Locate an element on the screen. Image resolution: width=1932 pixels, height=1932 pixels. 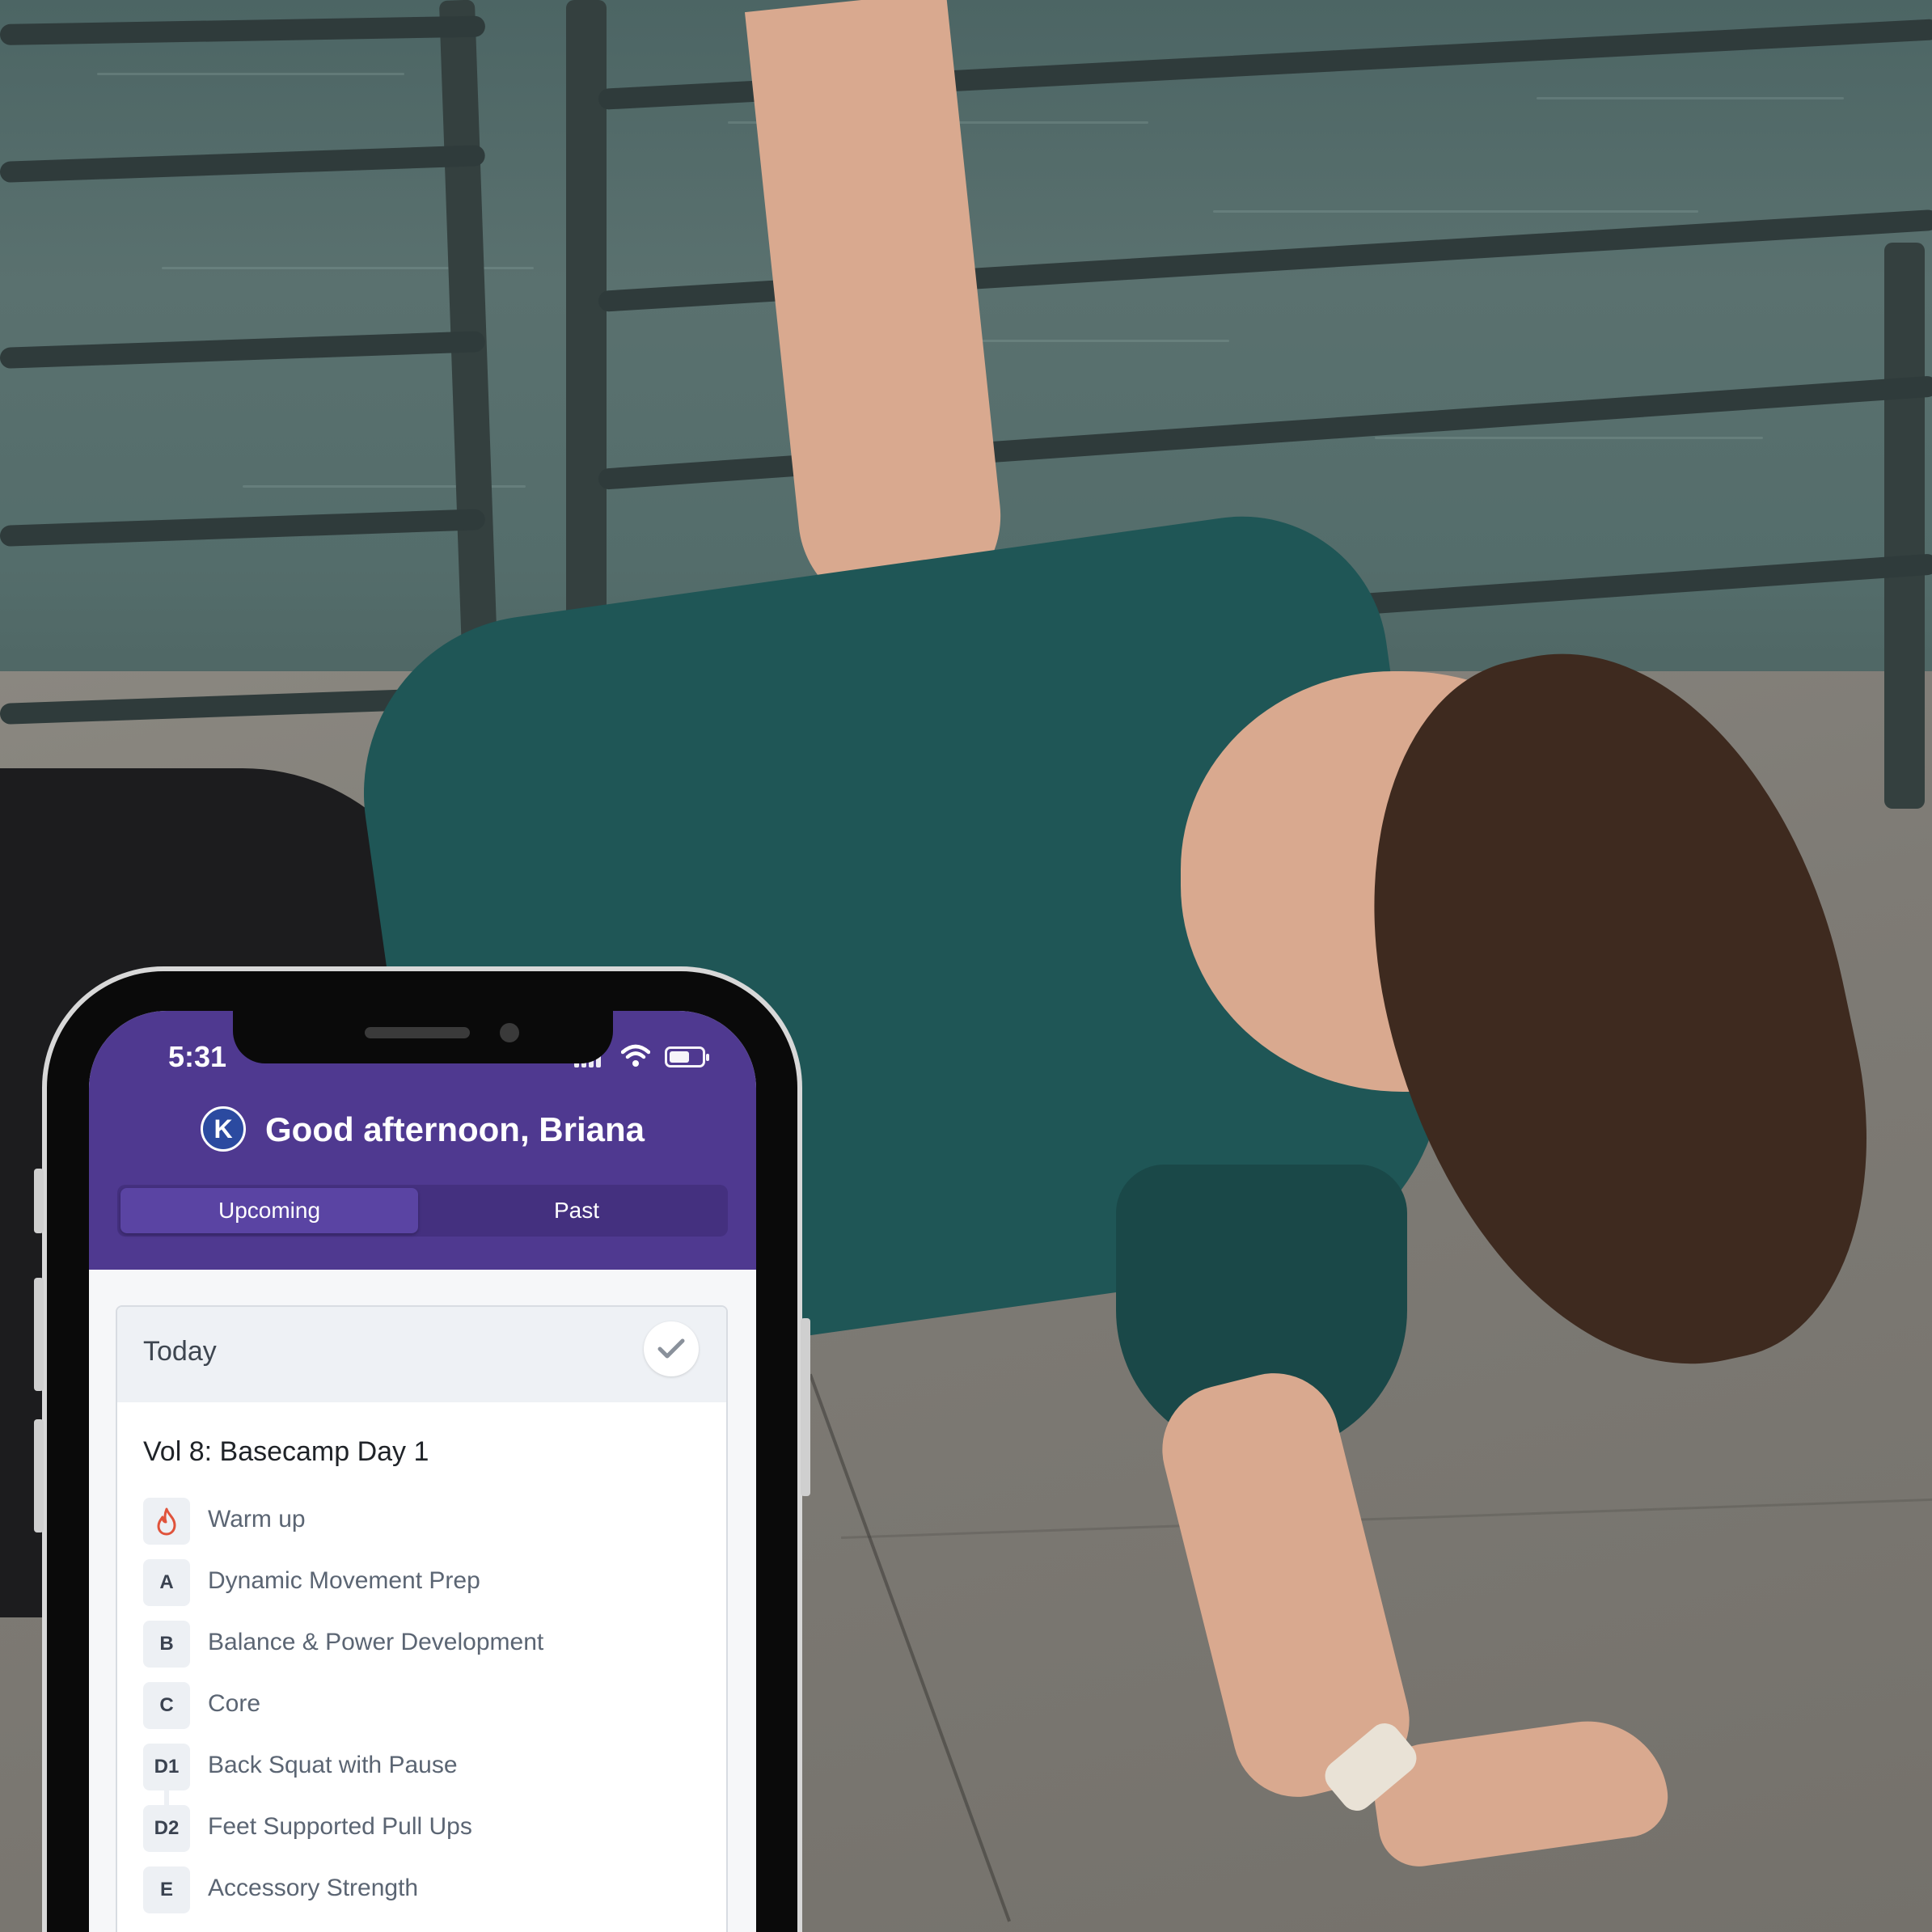
wifi-icon is located at coordinates (636, 1055).